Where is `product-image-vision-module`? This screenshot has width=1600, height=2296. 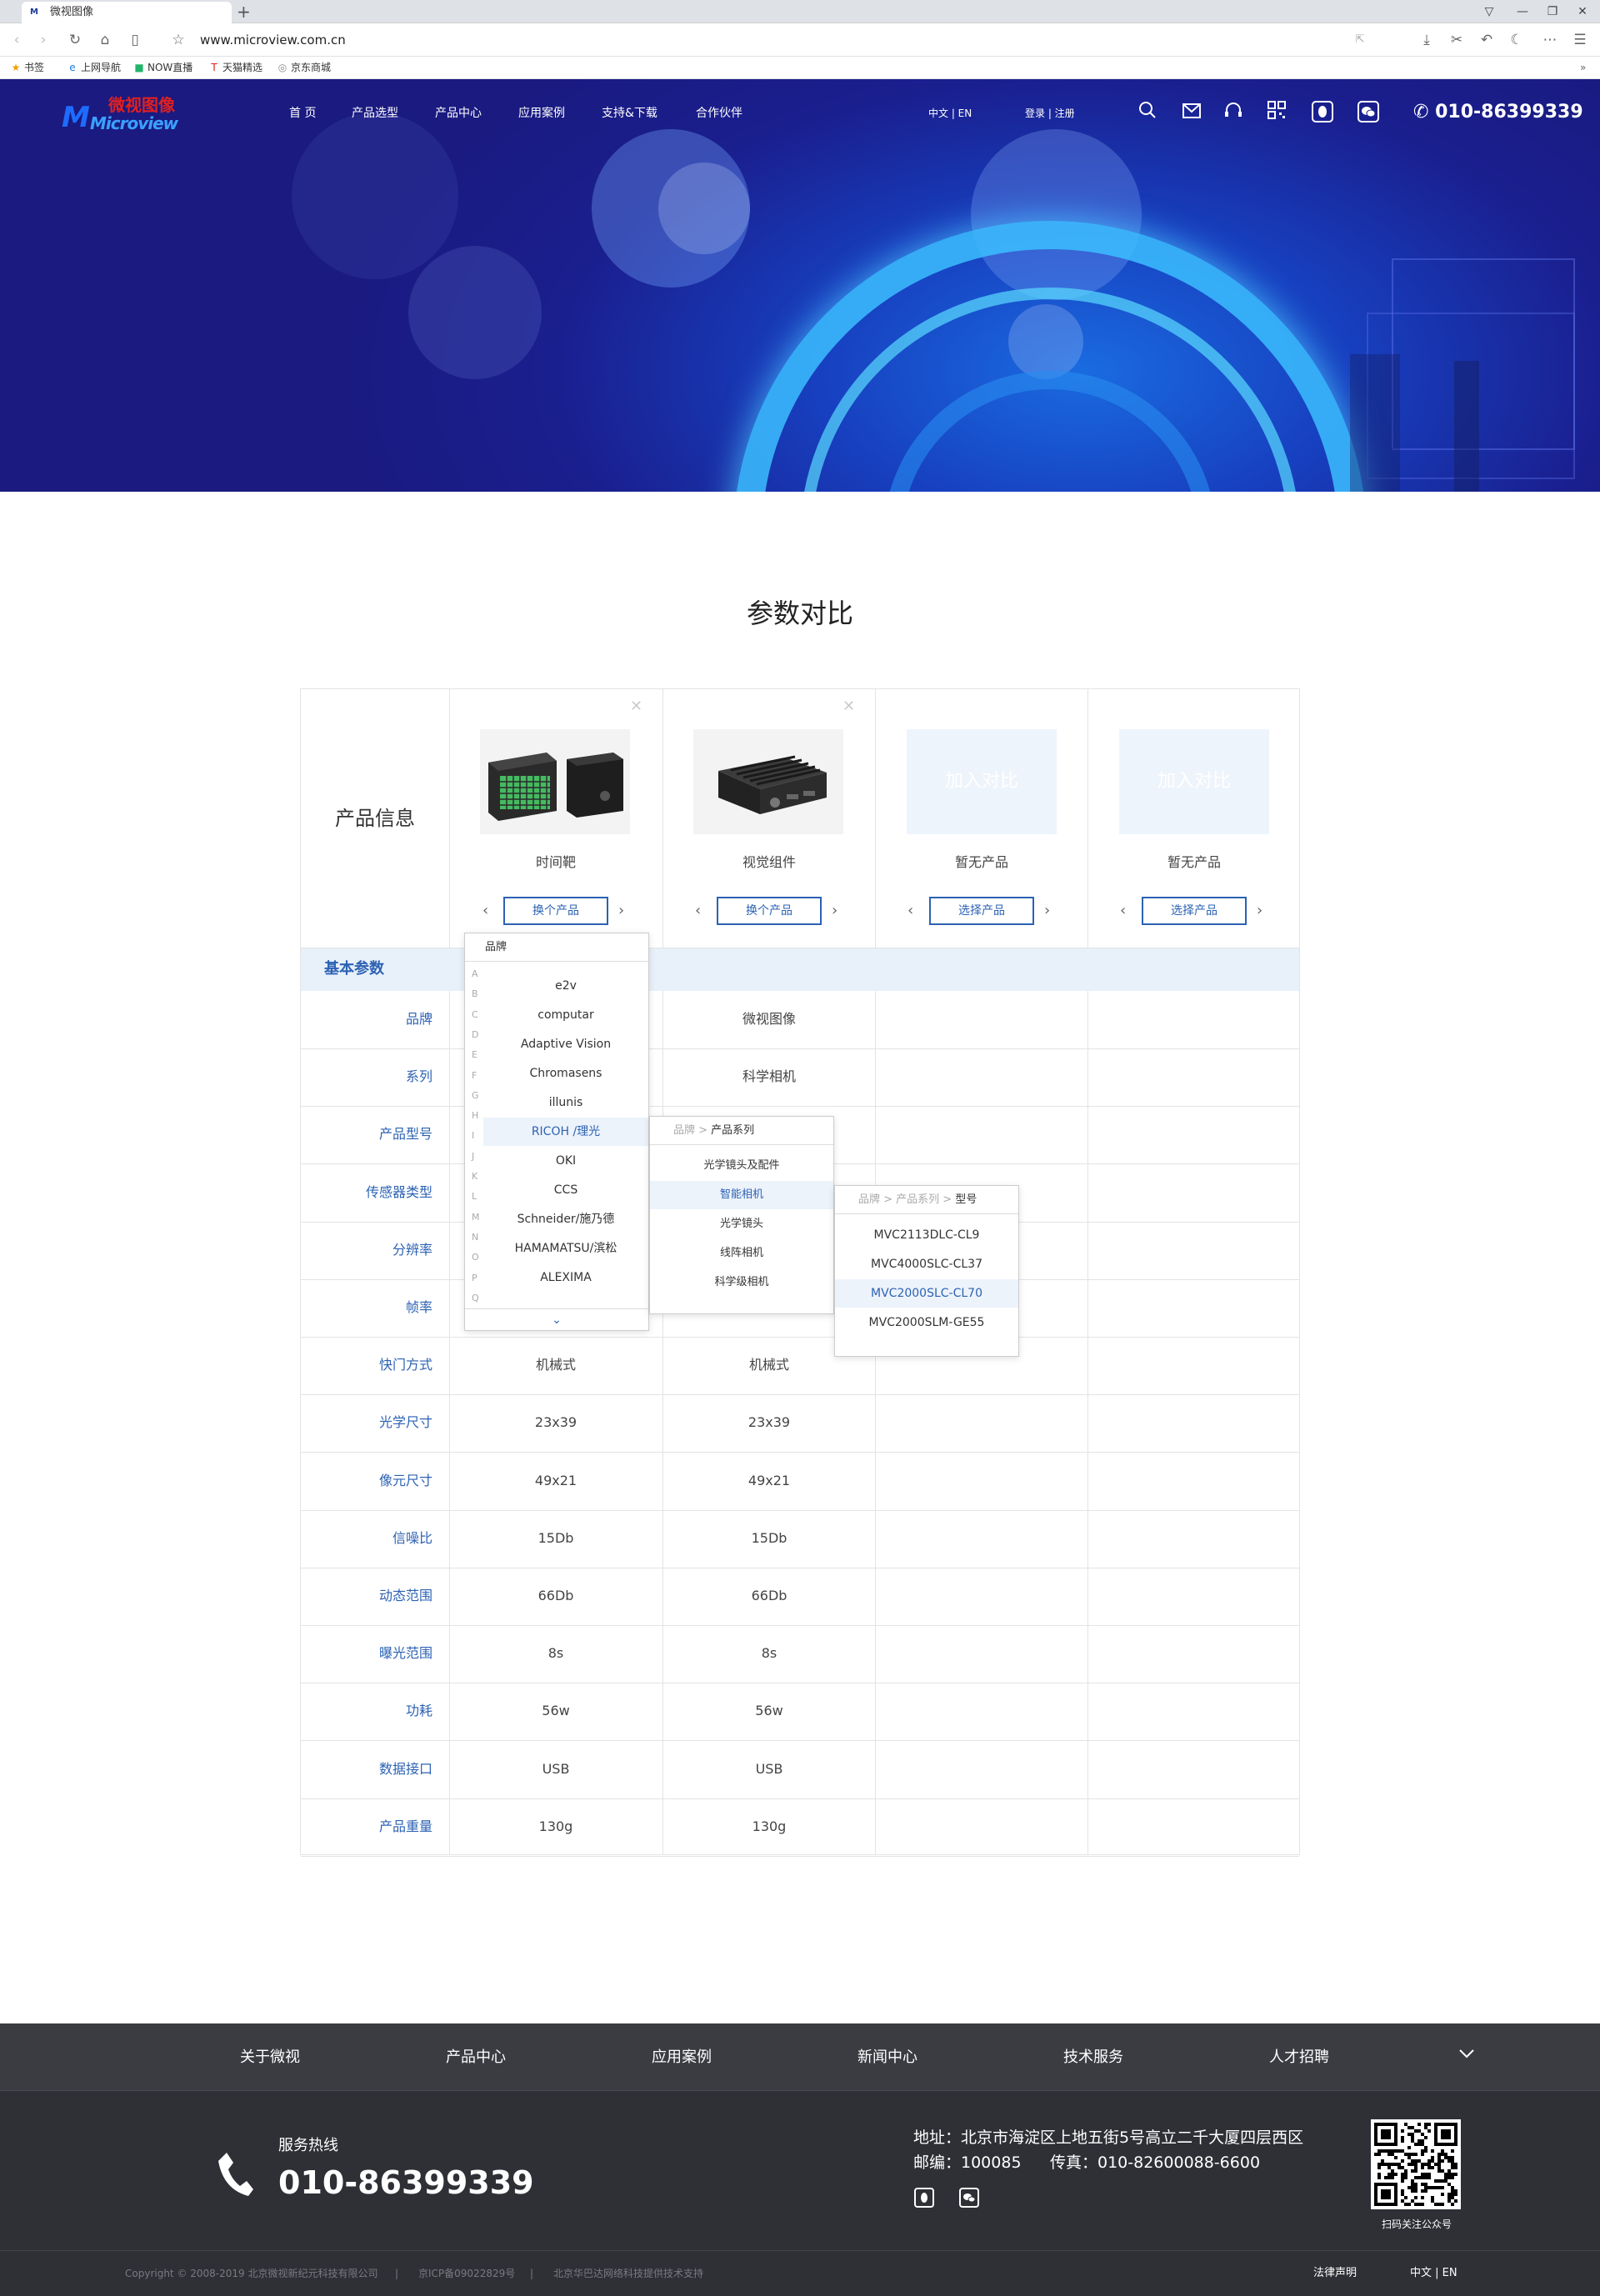 product-image-vision-module is located at coordinates (768, 781).